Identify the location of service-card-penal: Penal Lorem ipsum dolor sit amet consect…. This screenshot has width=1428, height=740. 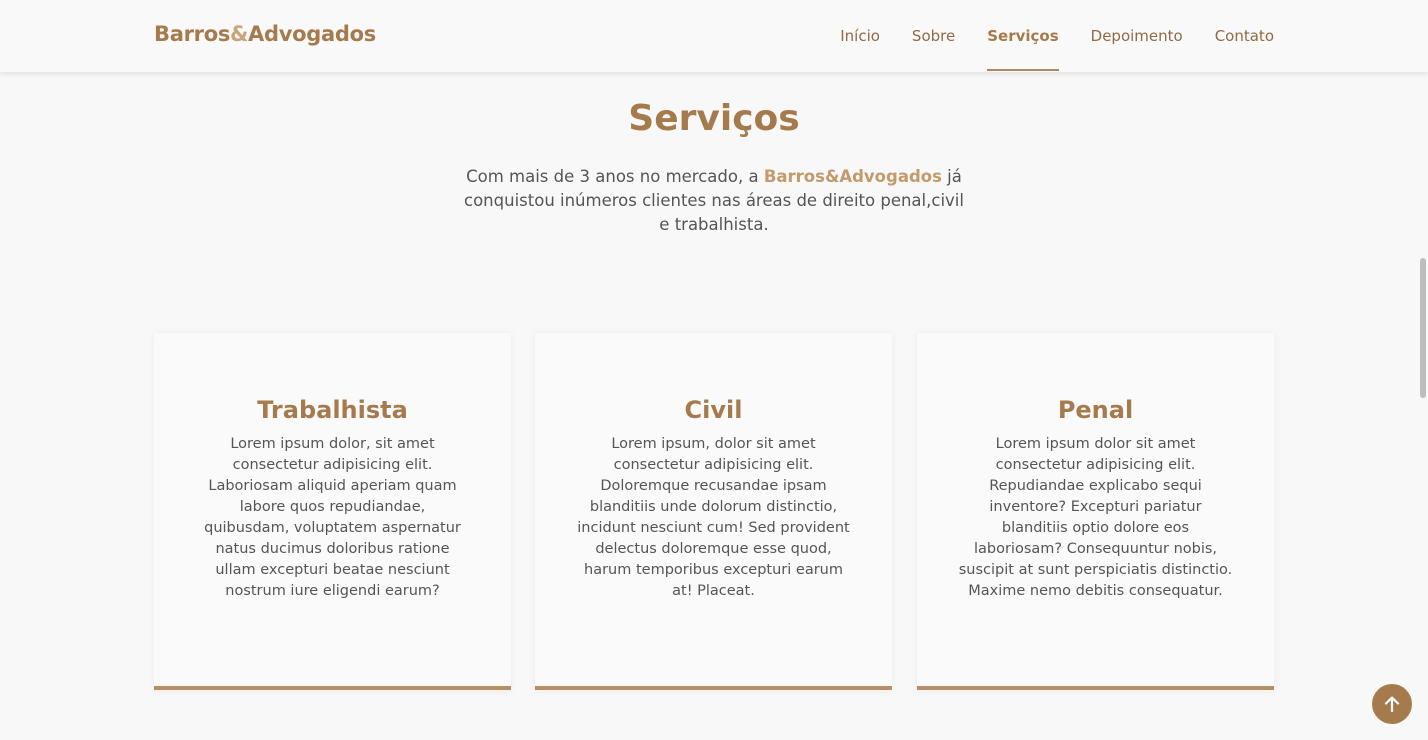
(1095, 511).